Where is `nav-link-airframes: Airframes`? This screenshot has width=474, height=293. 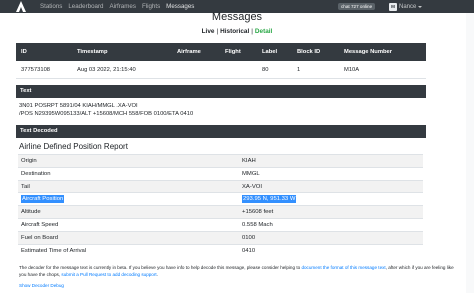
nav-link-airframes: Airframes is located at coordinates (122, 6).